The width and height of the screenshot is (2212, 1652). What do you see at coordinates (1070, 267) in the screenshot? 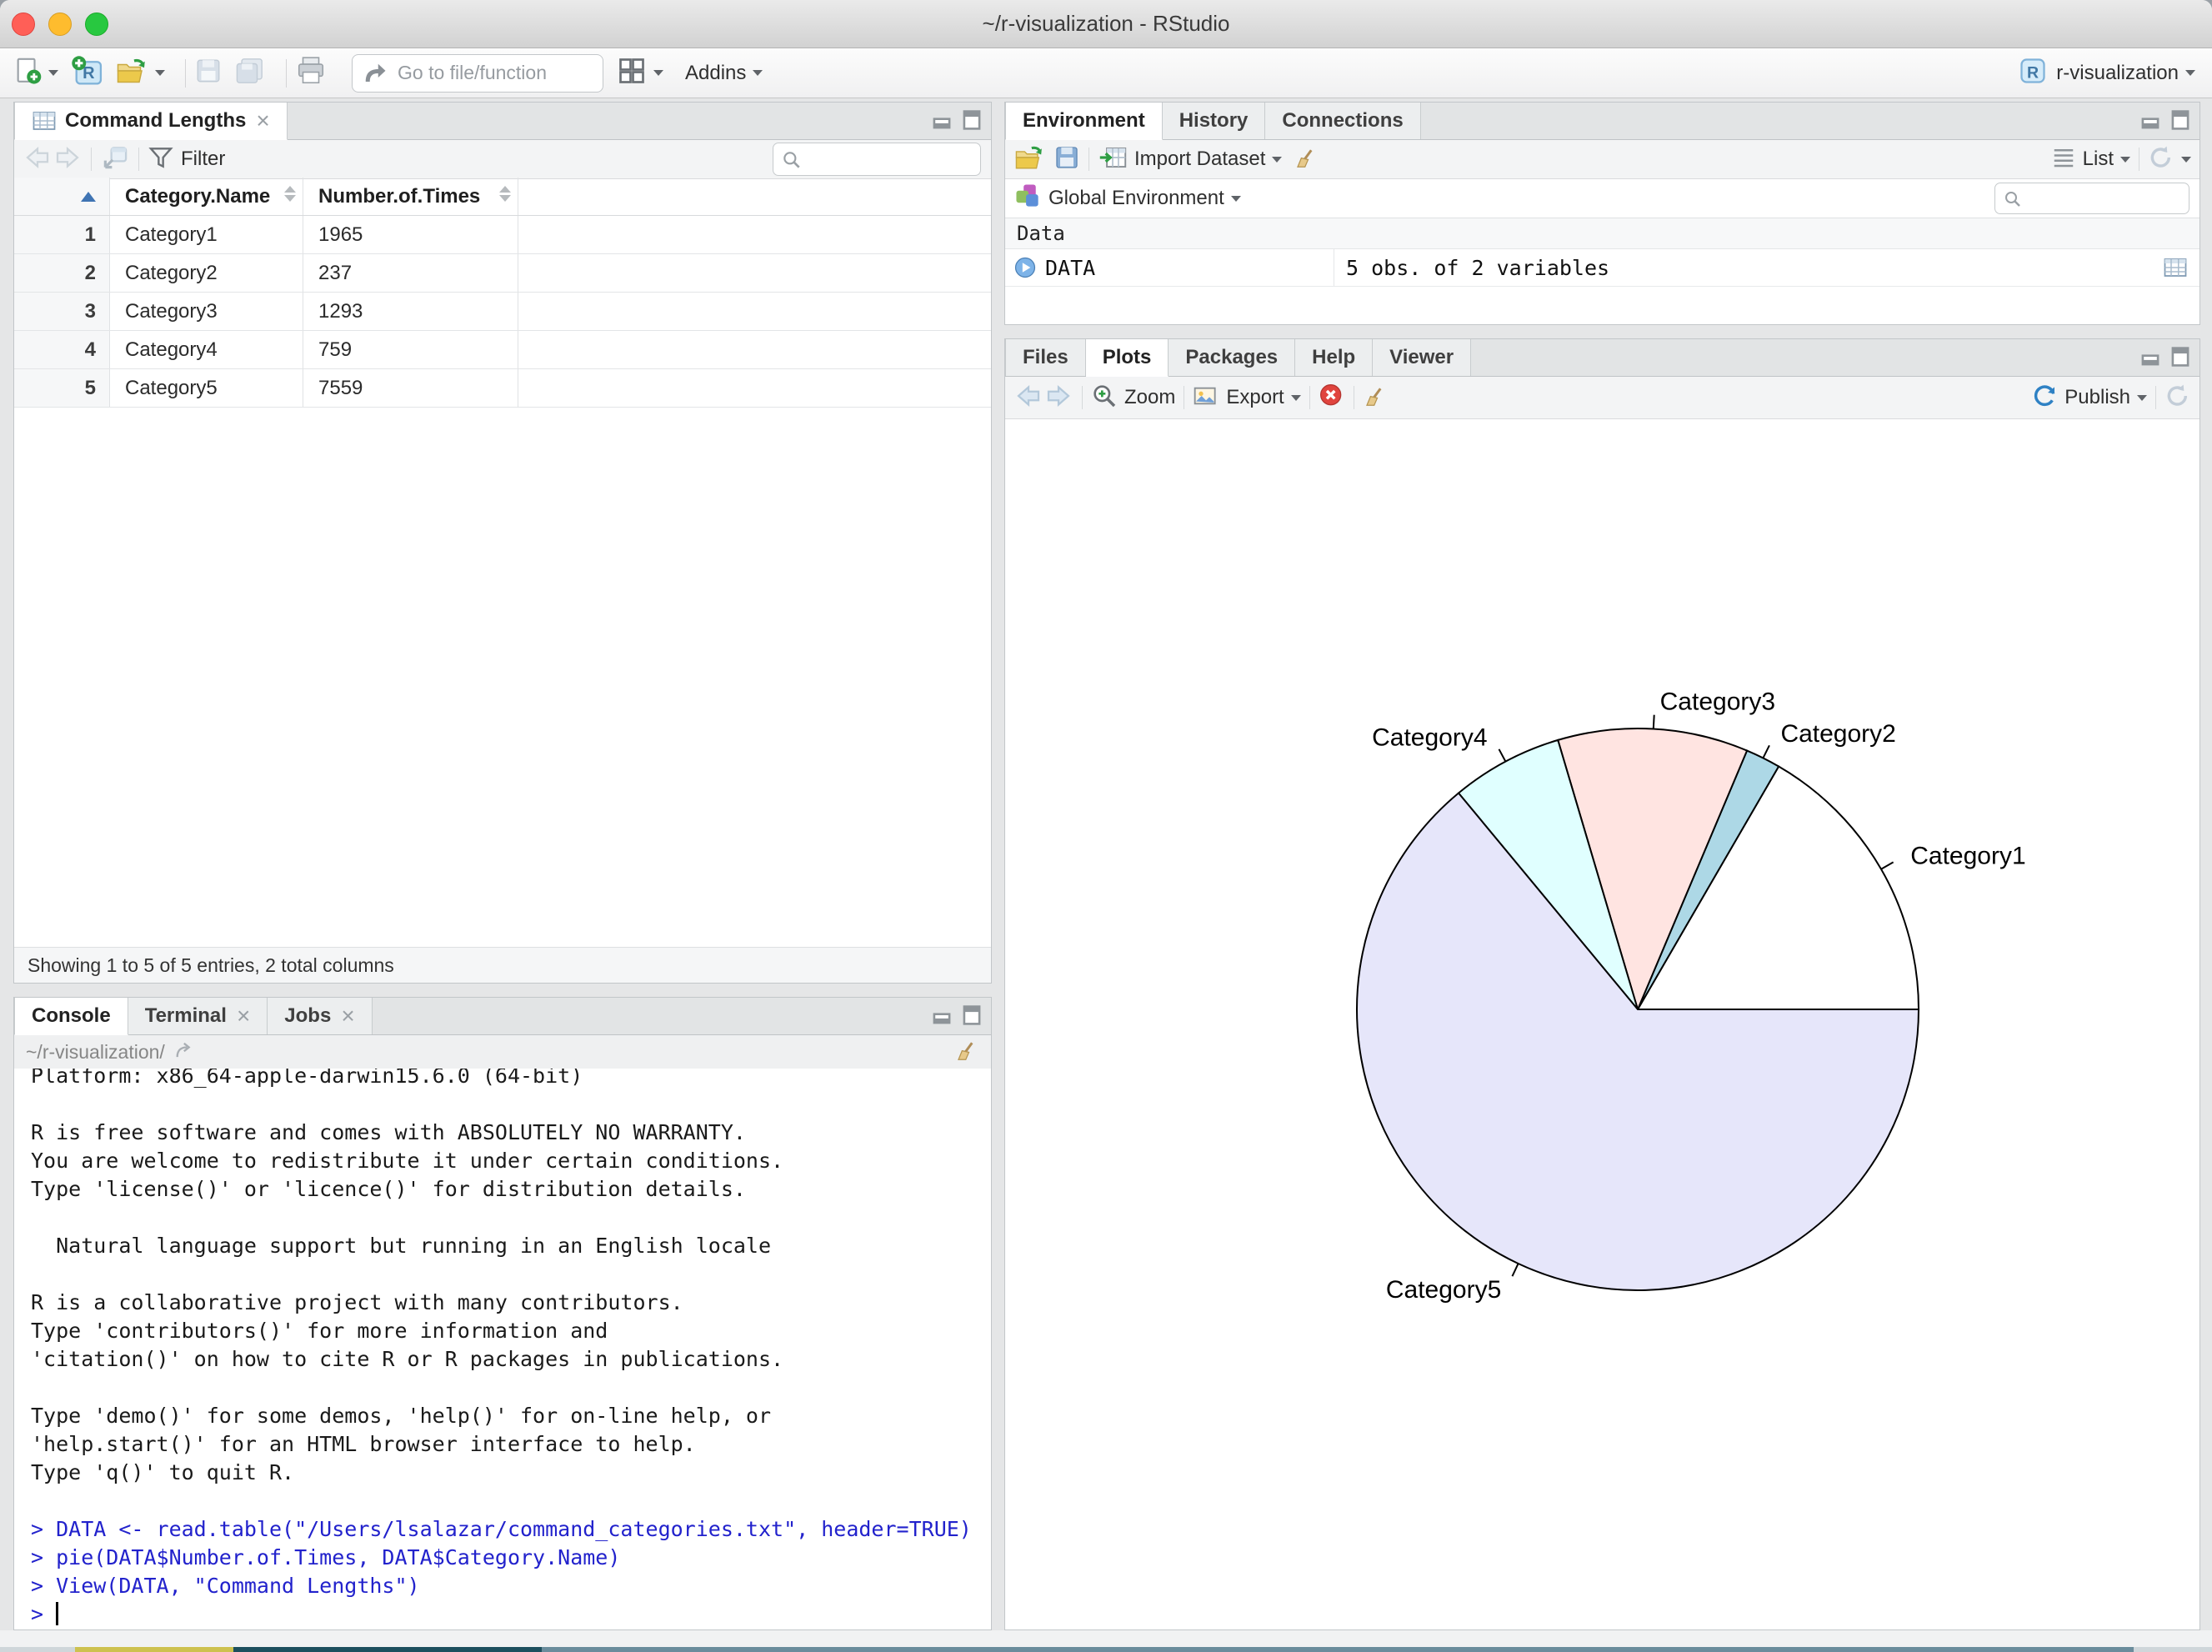
I see `object-name: DATA` at bounding box center [1070, 267].